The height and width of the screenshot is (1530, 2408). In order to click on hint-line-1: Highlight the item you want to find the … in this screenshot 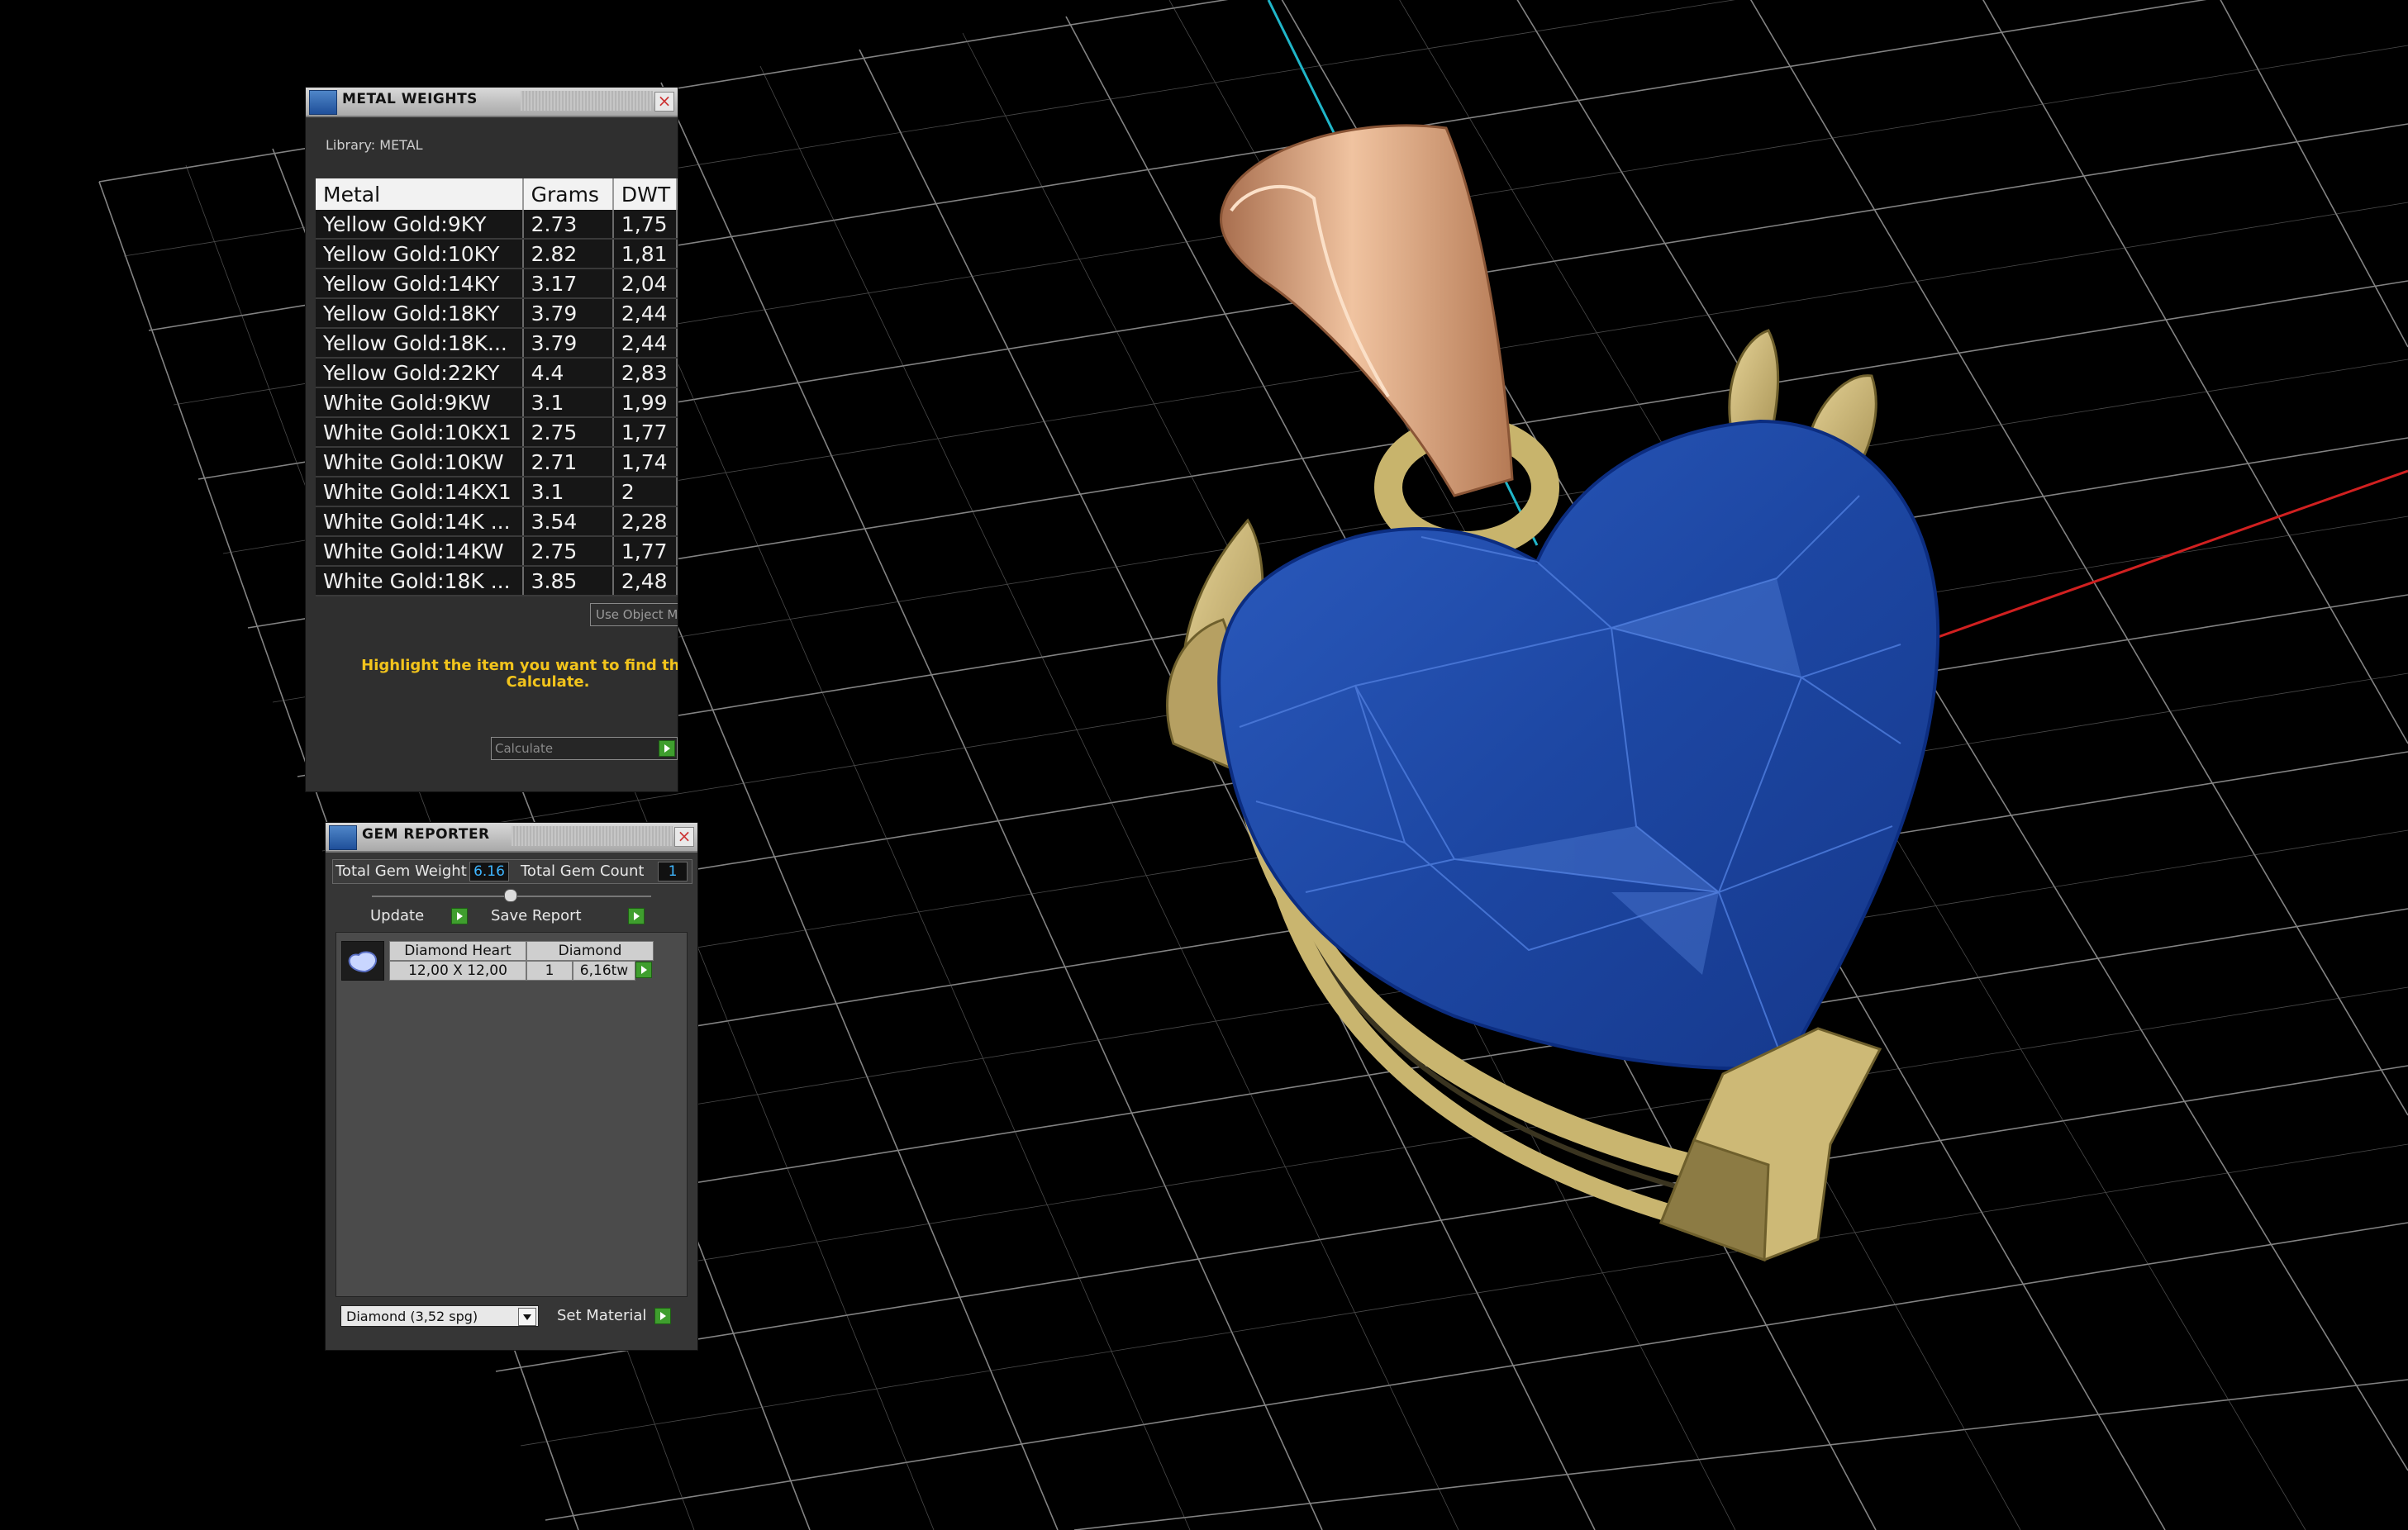, I will do `click(519, 665)`.